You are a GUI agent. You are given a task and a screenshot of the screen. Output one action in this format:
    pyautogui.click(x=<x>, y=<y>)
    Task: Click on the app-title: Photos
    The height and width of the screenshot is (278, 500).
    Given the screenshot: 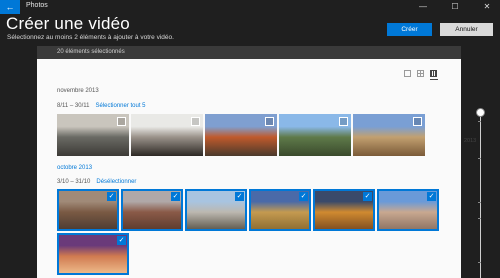 What is the action you would take?
    pyautogui.click(x=37, y=5)
    